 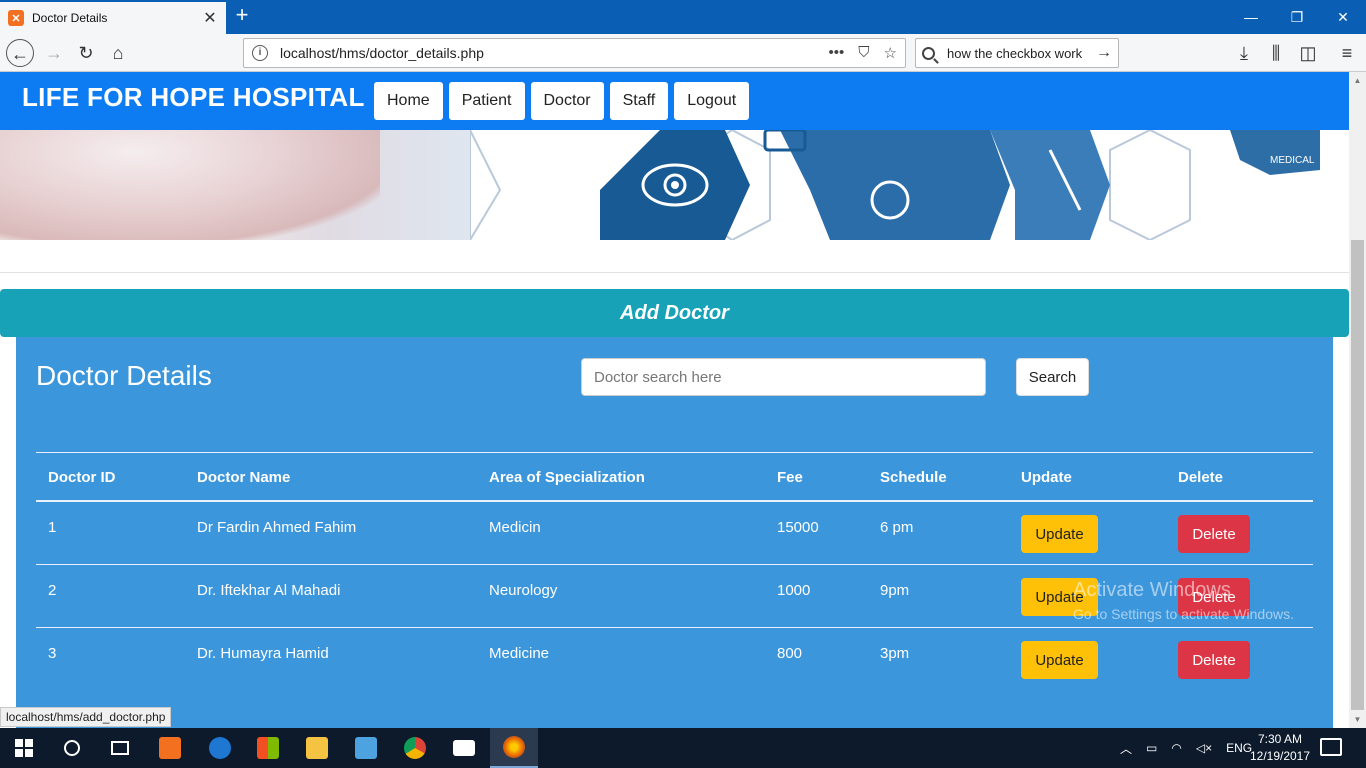 What do you see at coordinates (1357, 80) in the screenshot?
I see `scroll-up-icon: ▲` at bounding box center [1357, 80].